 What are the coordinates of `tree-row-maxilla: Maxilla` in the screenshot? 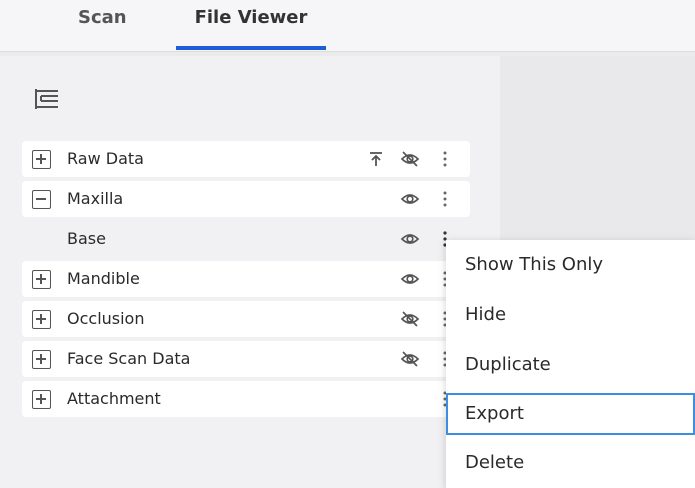 It's located at (246, 199).